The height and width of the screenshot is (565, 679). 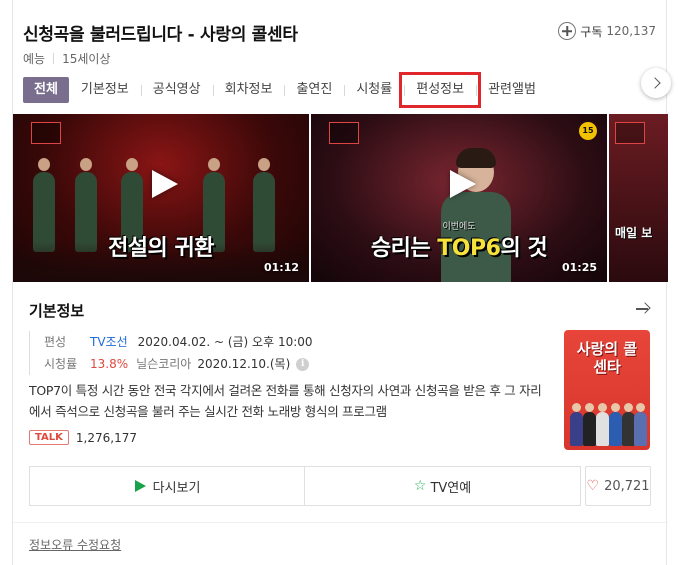 What do you see at coordinates (643, 309) in the screenshot?
I see `arrow-right-icon` at bounding box center [643, 309].